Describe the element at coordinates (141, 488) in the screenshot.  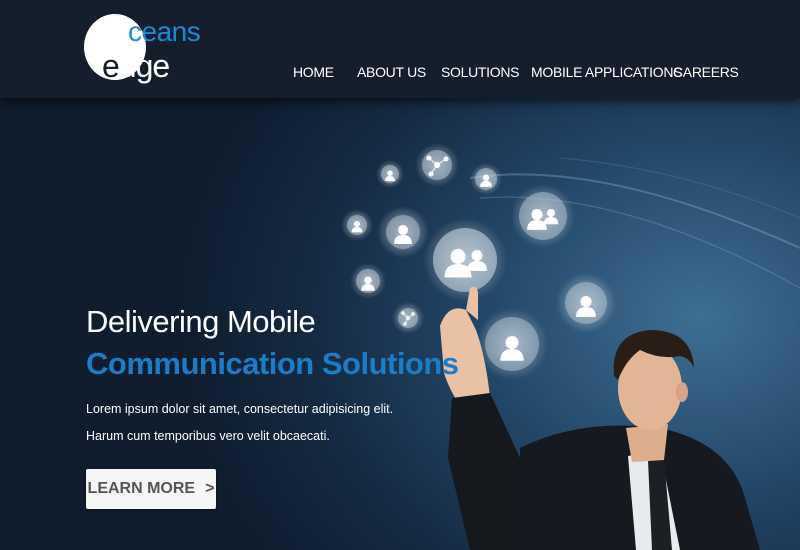
I see `learn-more-label: LEARN MORE` at that location.